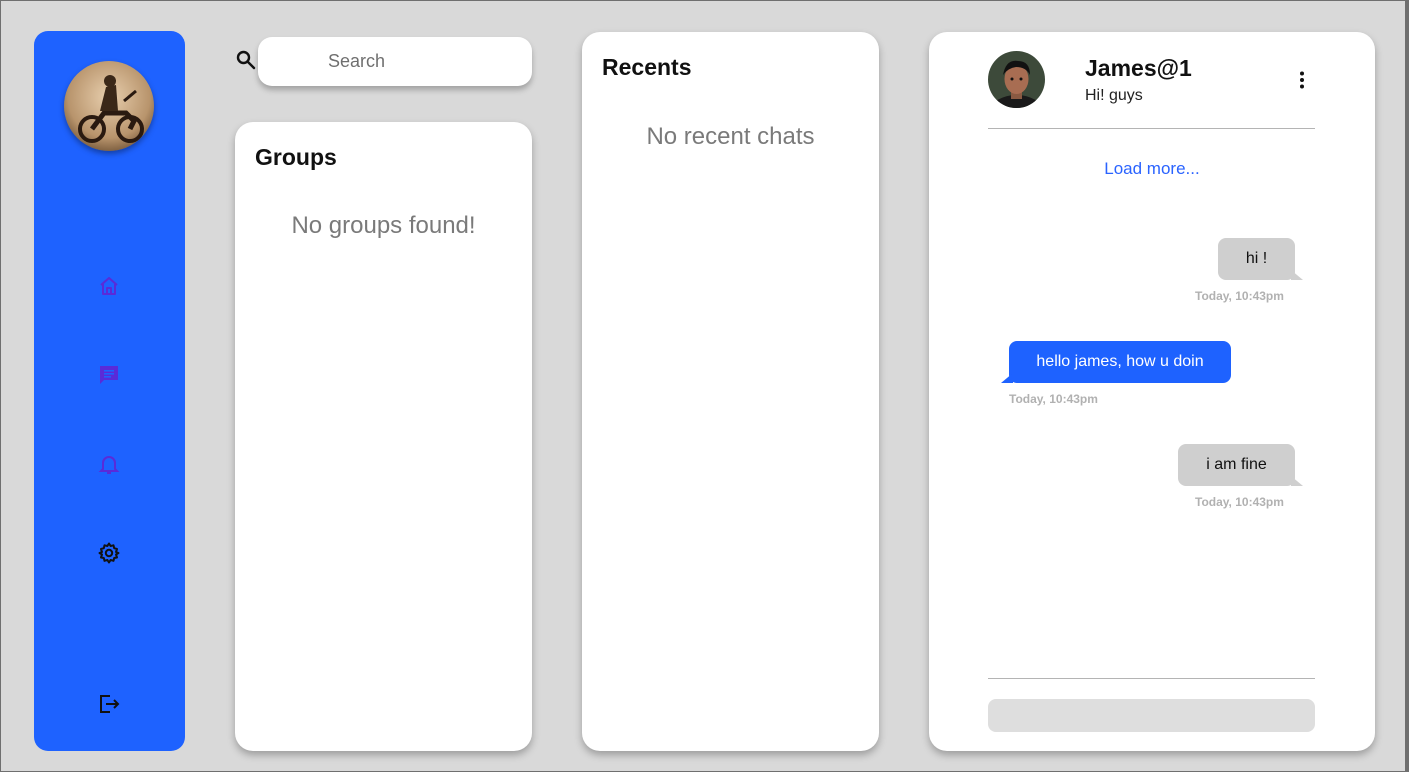 Image resolution: width=1409 pixels, height=772 pixels. Describe the element at coordinates (109, 106) in the screenshot. I see `user-avatar` at that location.